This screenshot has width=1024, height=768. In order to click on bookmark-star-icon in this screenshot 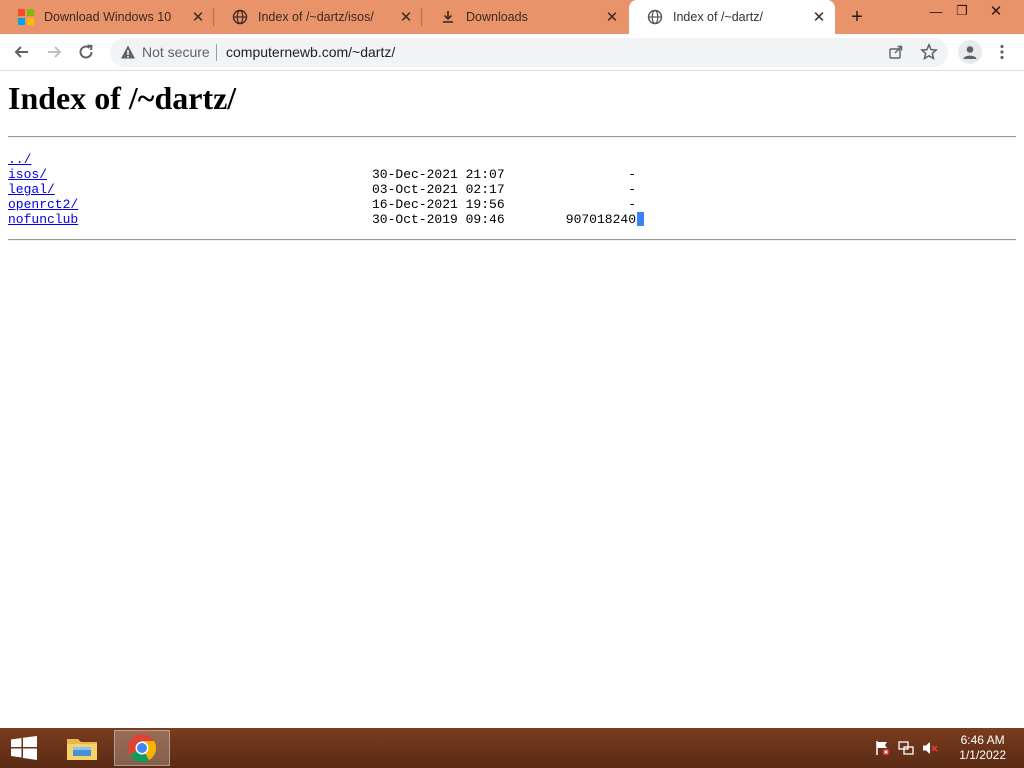, I will do `click(929, 52)`.